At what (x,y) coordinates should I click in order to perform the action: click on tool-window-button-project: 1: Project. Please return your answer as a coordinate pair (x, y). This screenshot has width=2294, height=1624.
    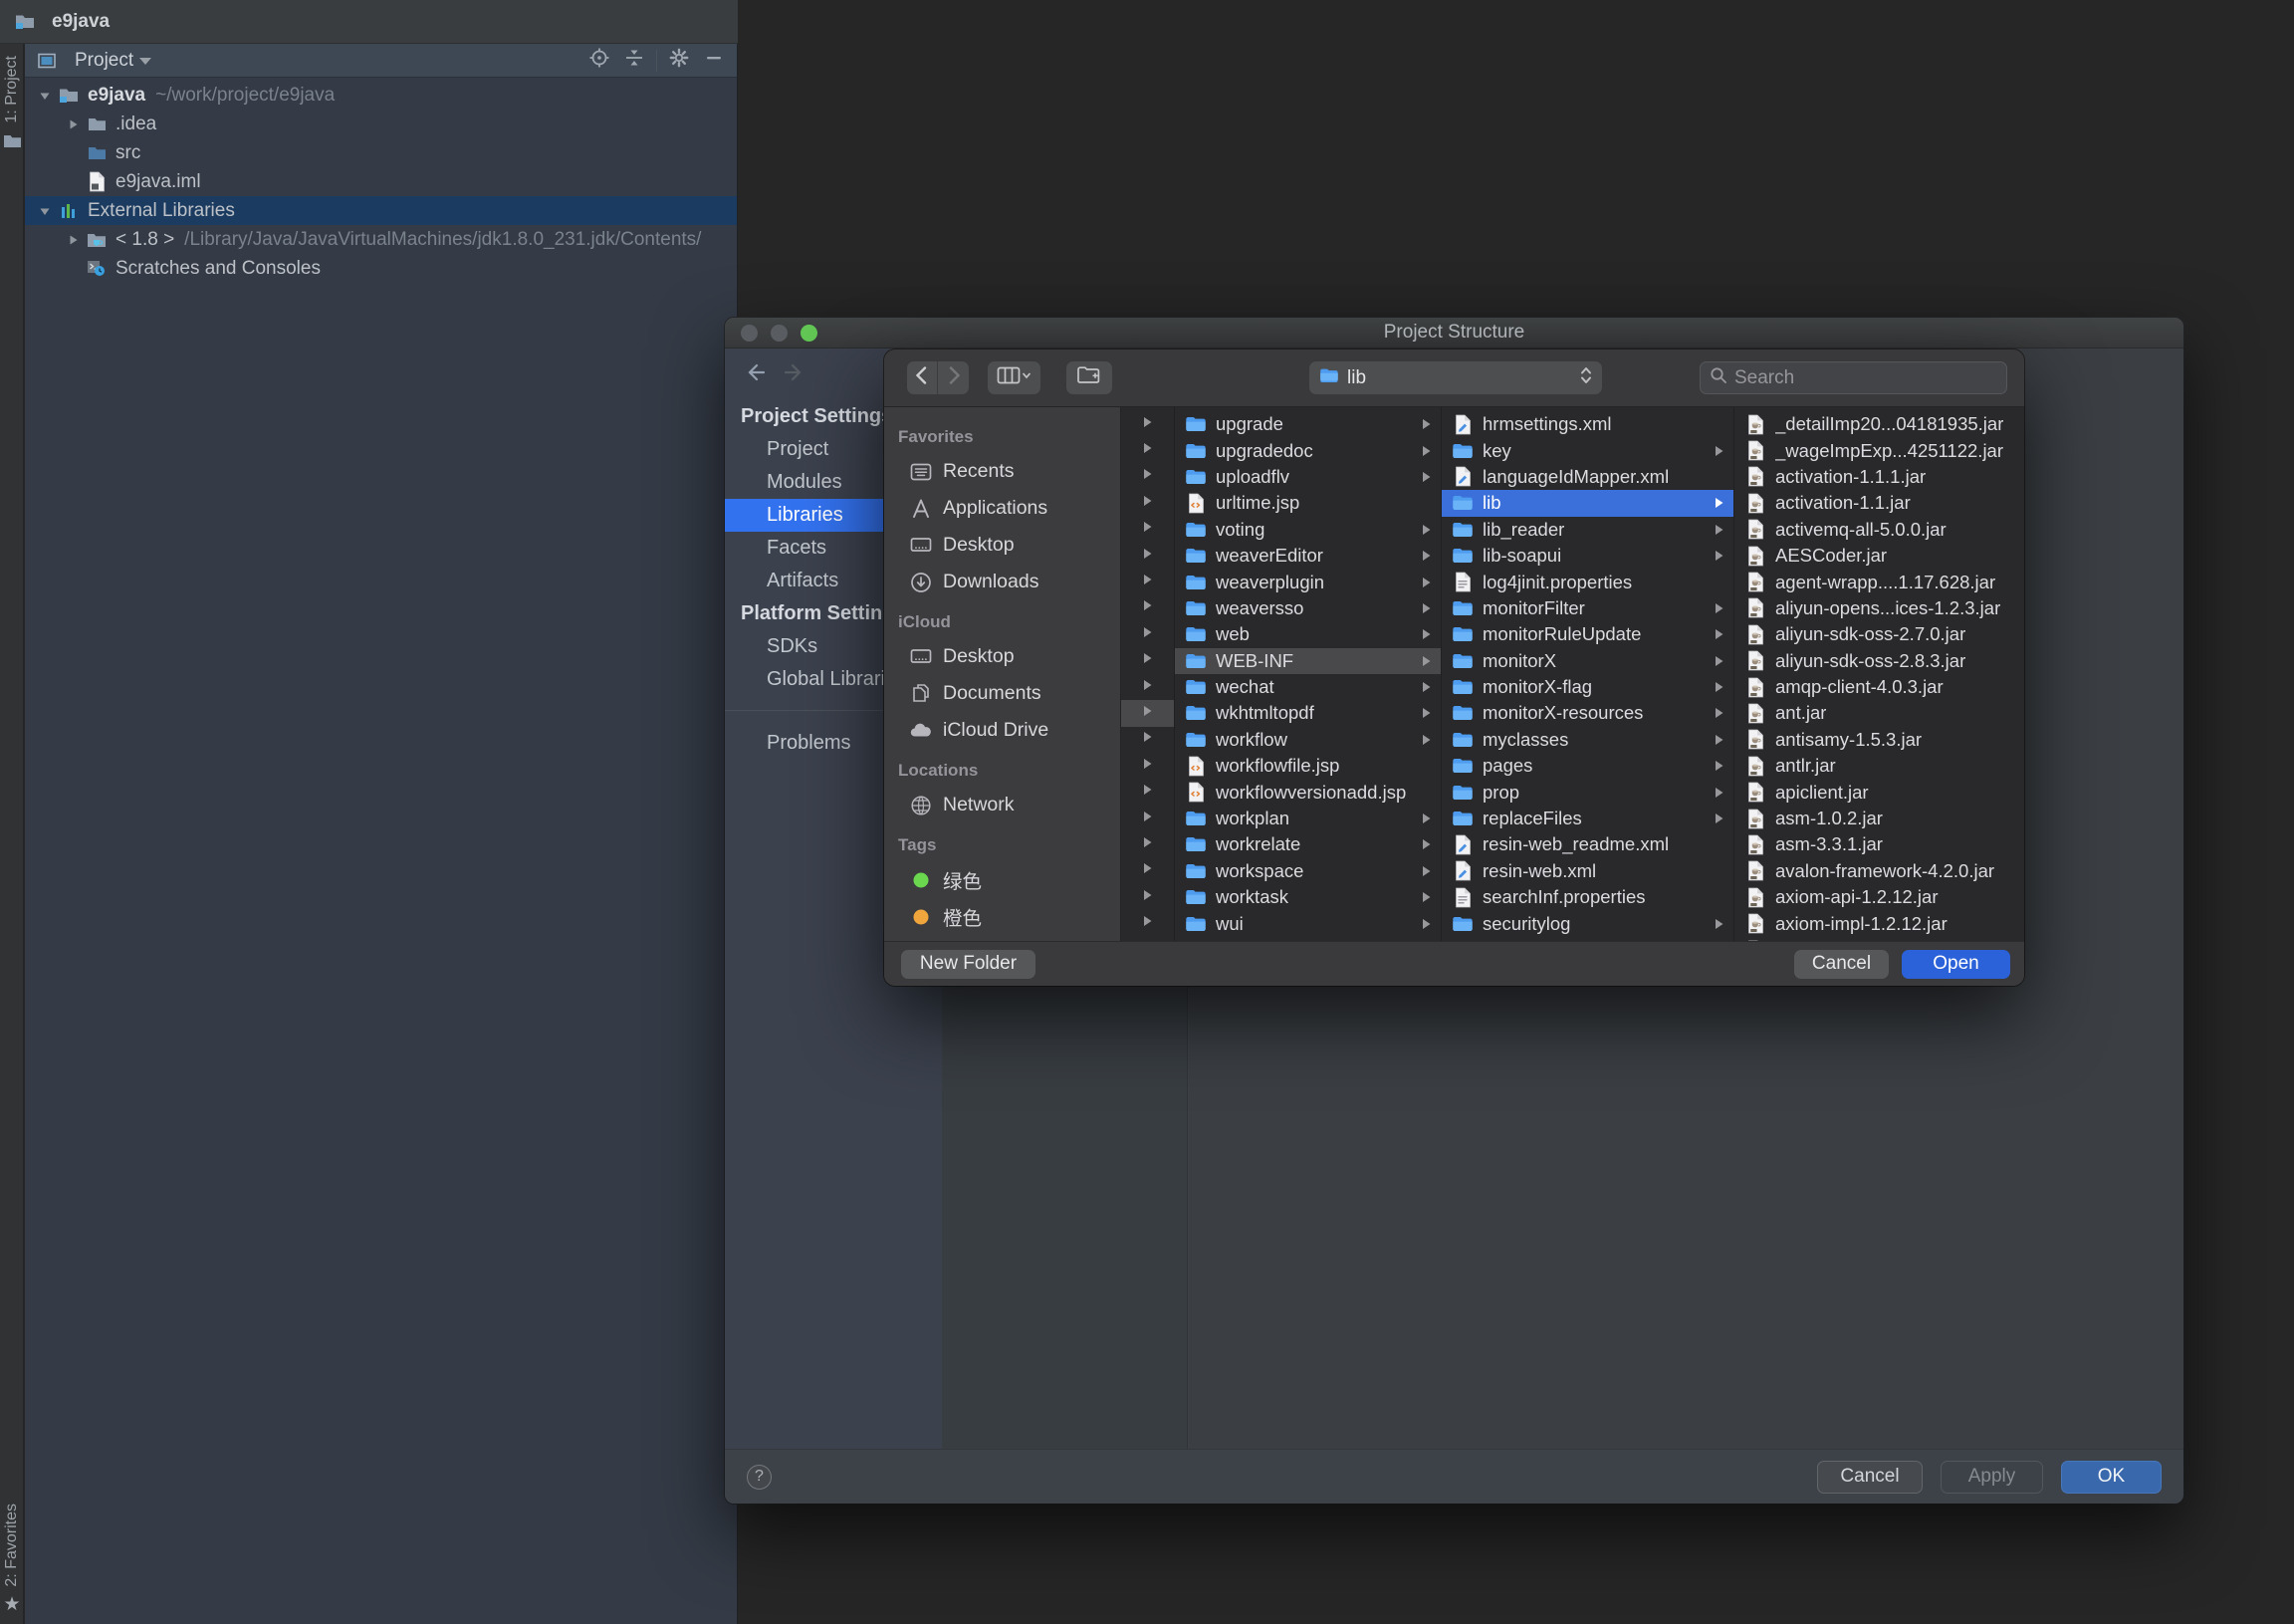
    Looking at the image, I should click on (12, 104).